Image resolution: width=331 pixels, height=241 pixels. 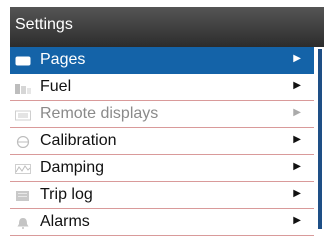 I want to click on calibration-icon, so click(x=23, y=142).